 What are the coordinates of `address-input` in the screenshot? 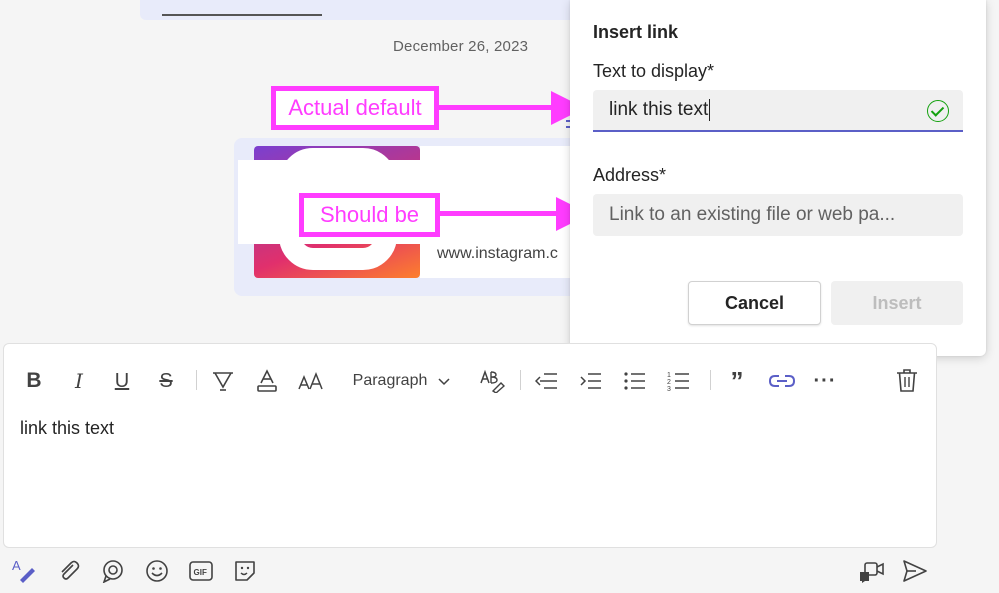 It's located at (759, 215).